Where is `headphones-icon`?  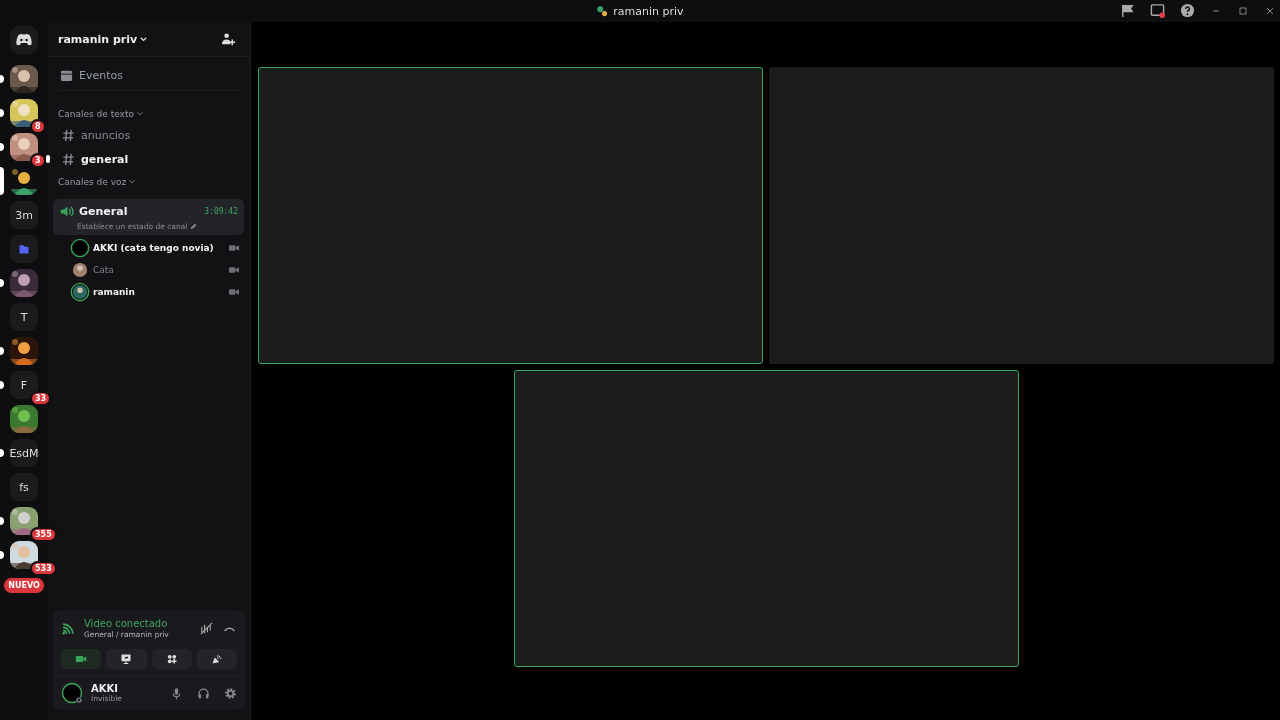 headphones-icon is located at coordinates (203, 693).